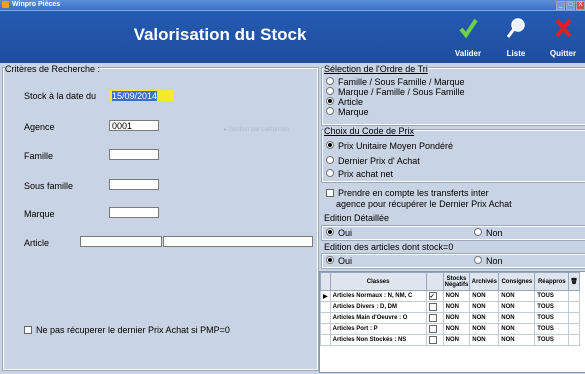 The width and height of the screenshot is (585, 374). What do you see at coordinates (494, 261) in the screenshot?
I see `edition-stock-non-label: Non` at bounding box center [494, 261].